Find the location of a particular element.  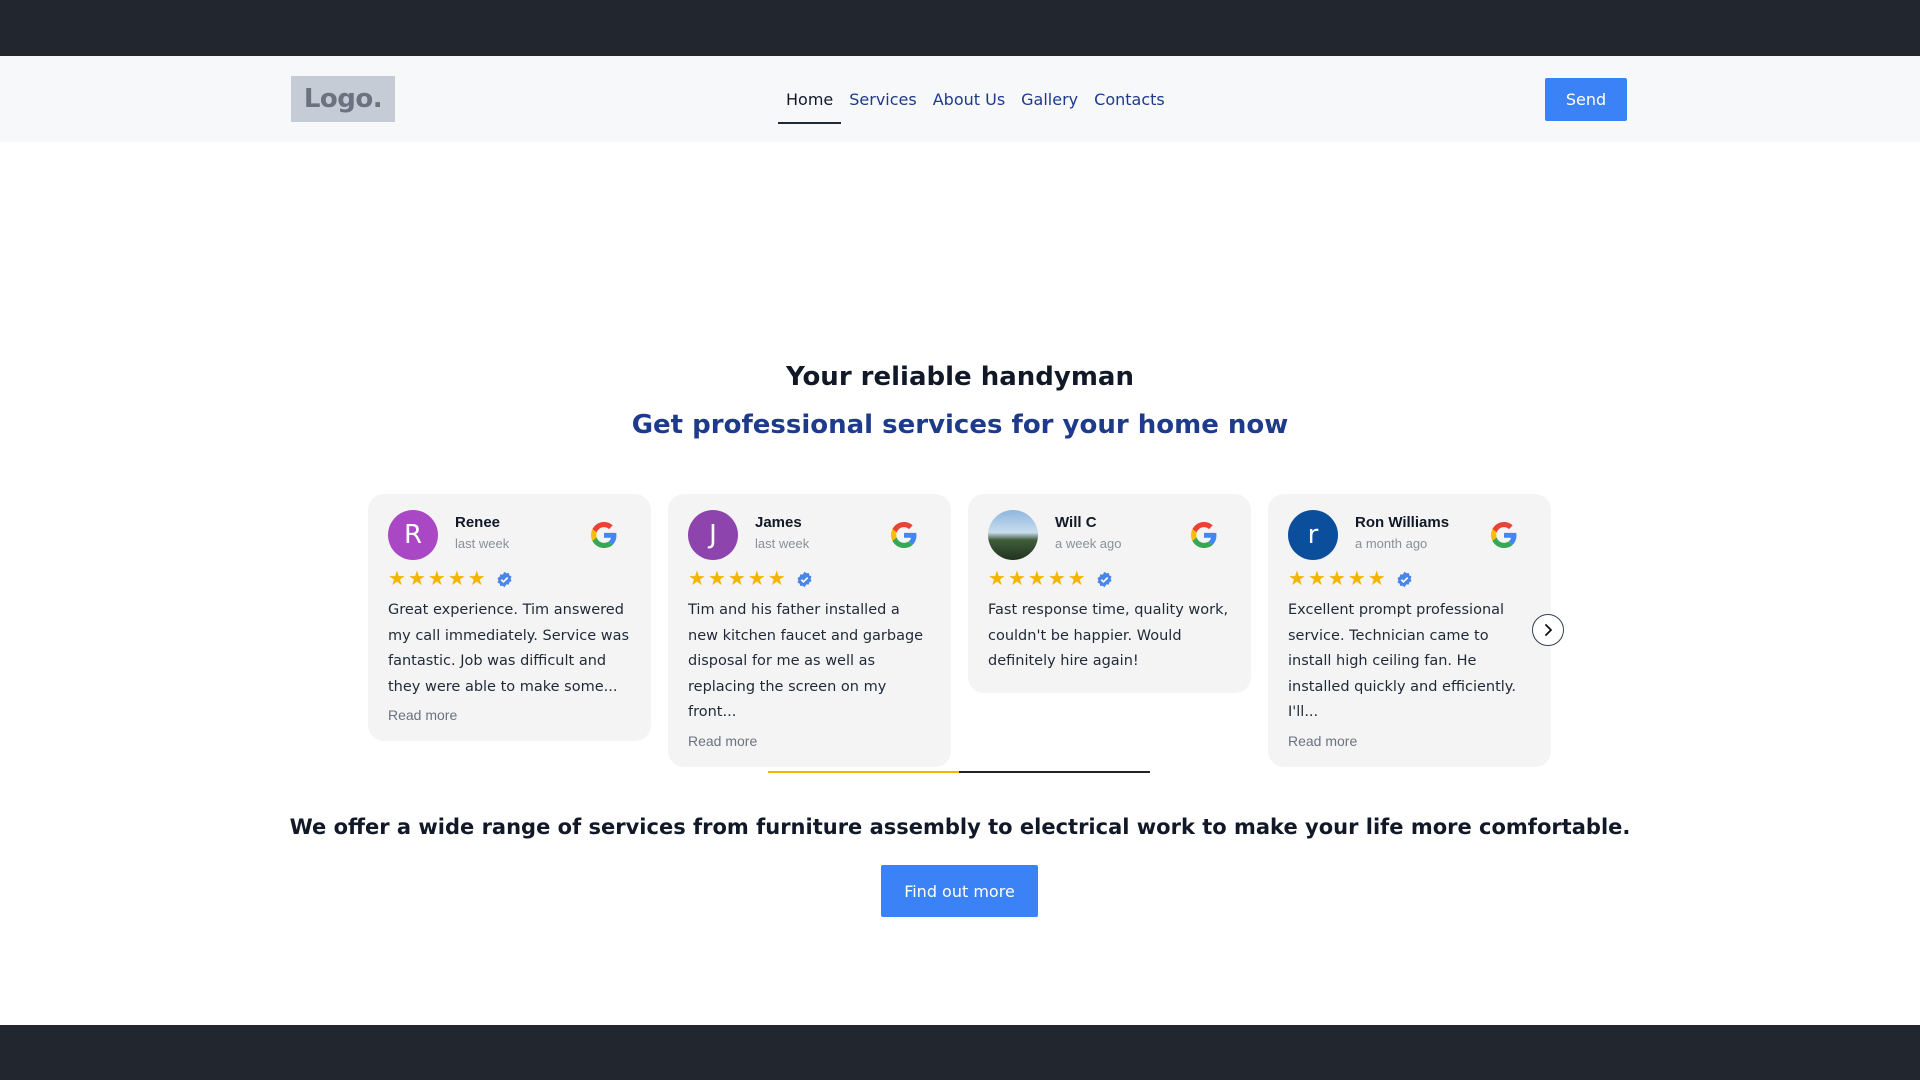

nav-contacts: Contacts is located at coordinates (1129, 99).